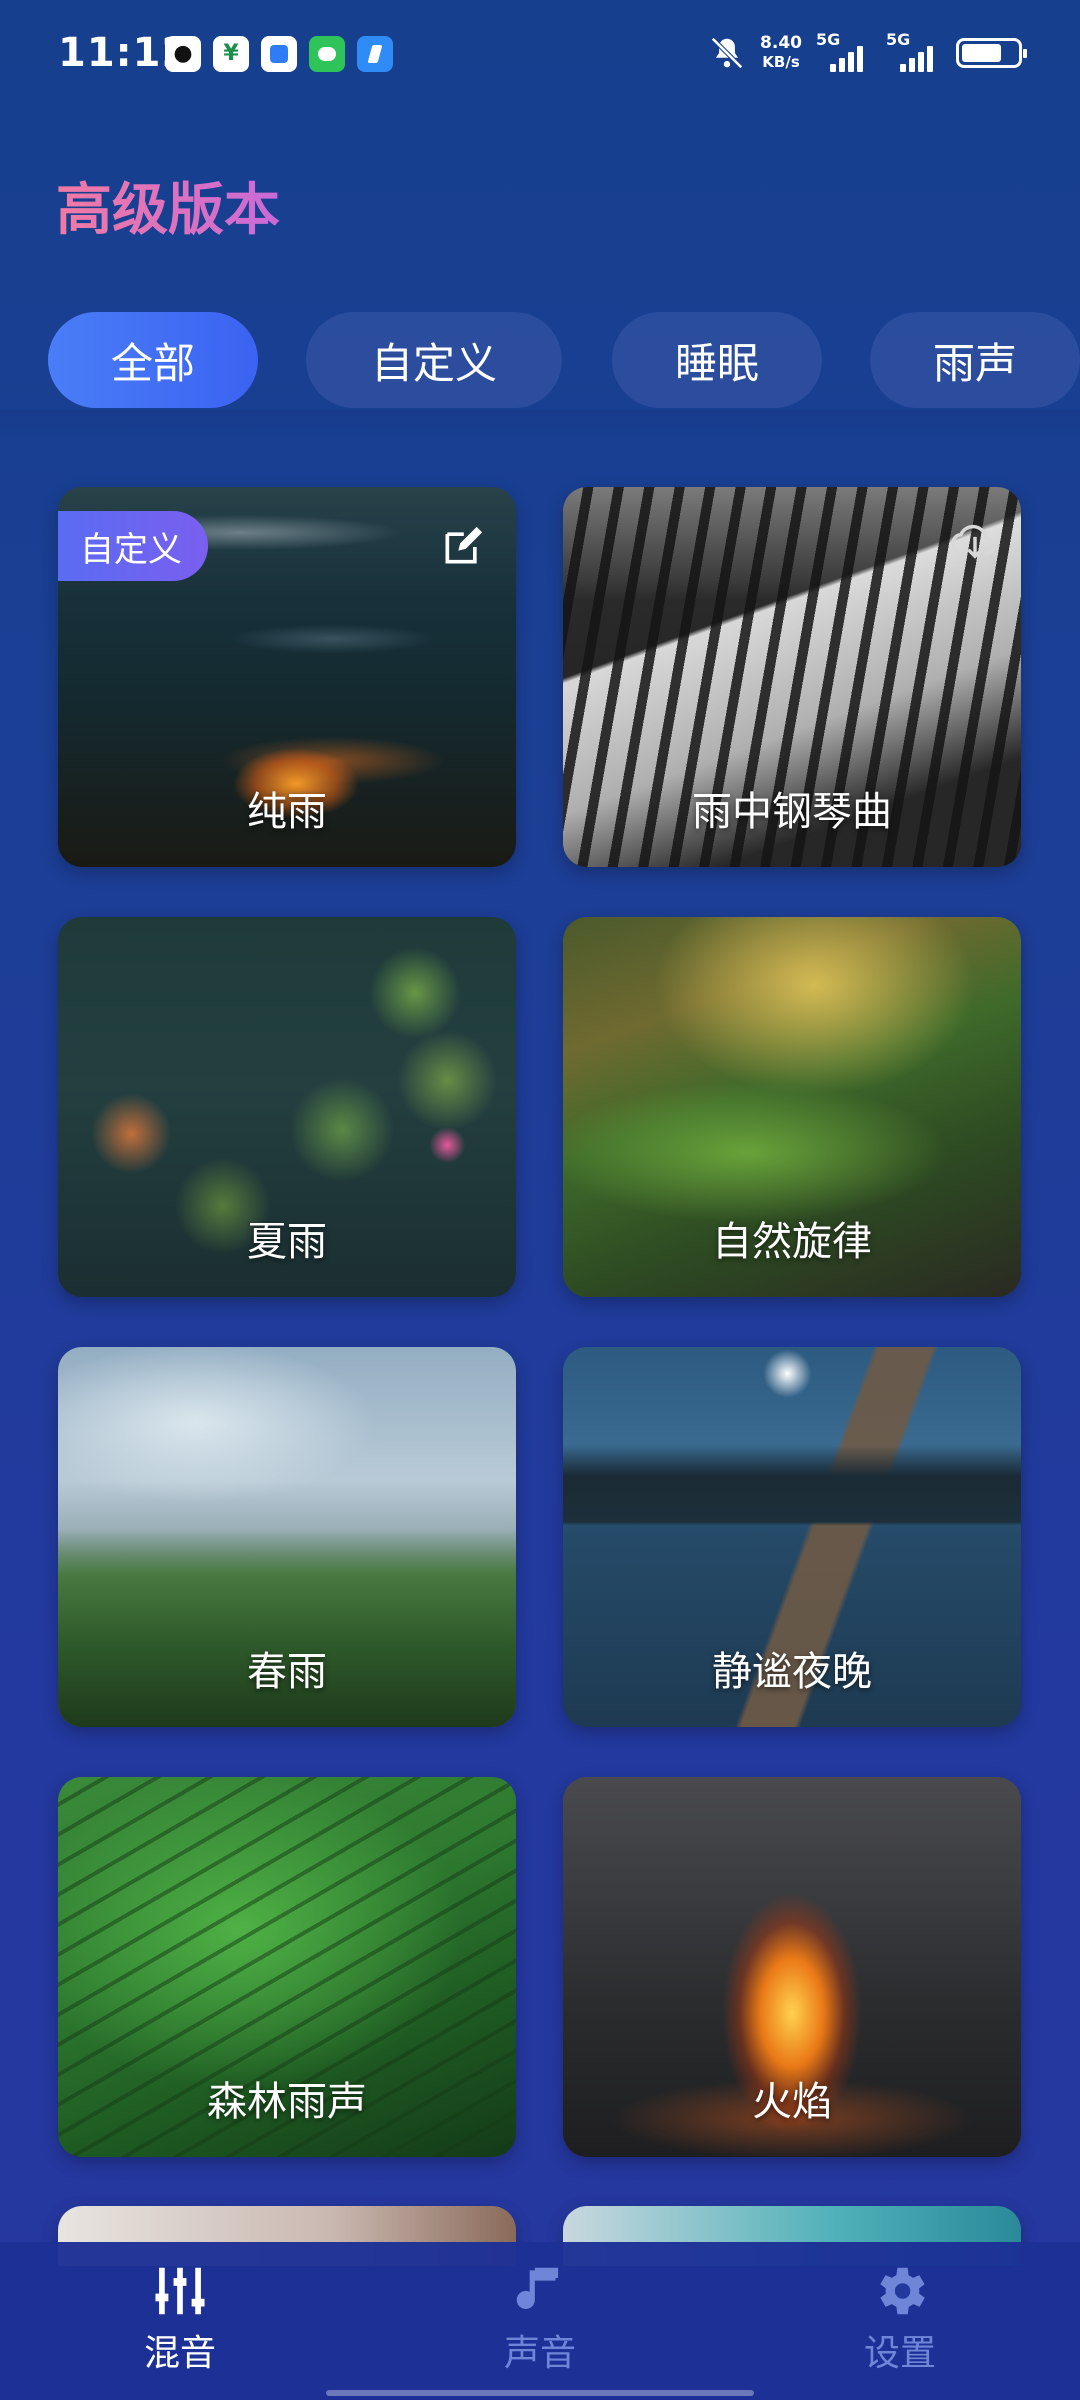  What do you see at coordinates (792, 1107) in the screenshot?
I see `sound-card-nature-melody: 自然旋律` at bounding box center [792, 1107].